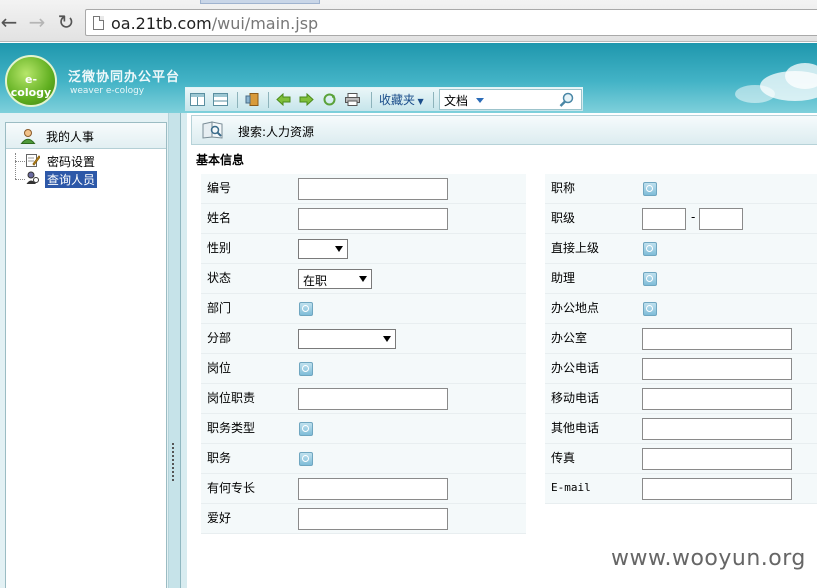 The width and height of the screenshot is (817, 588). I want to click on url-text: oa.21tb.com/wui/main.jsp, so click(214, 23).